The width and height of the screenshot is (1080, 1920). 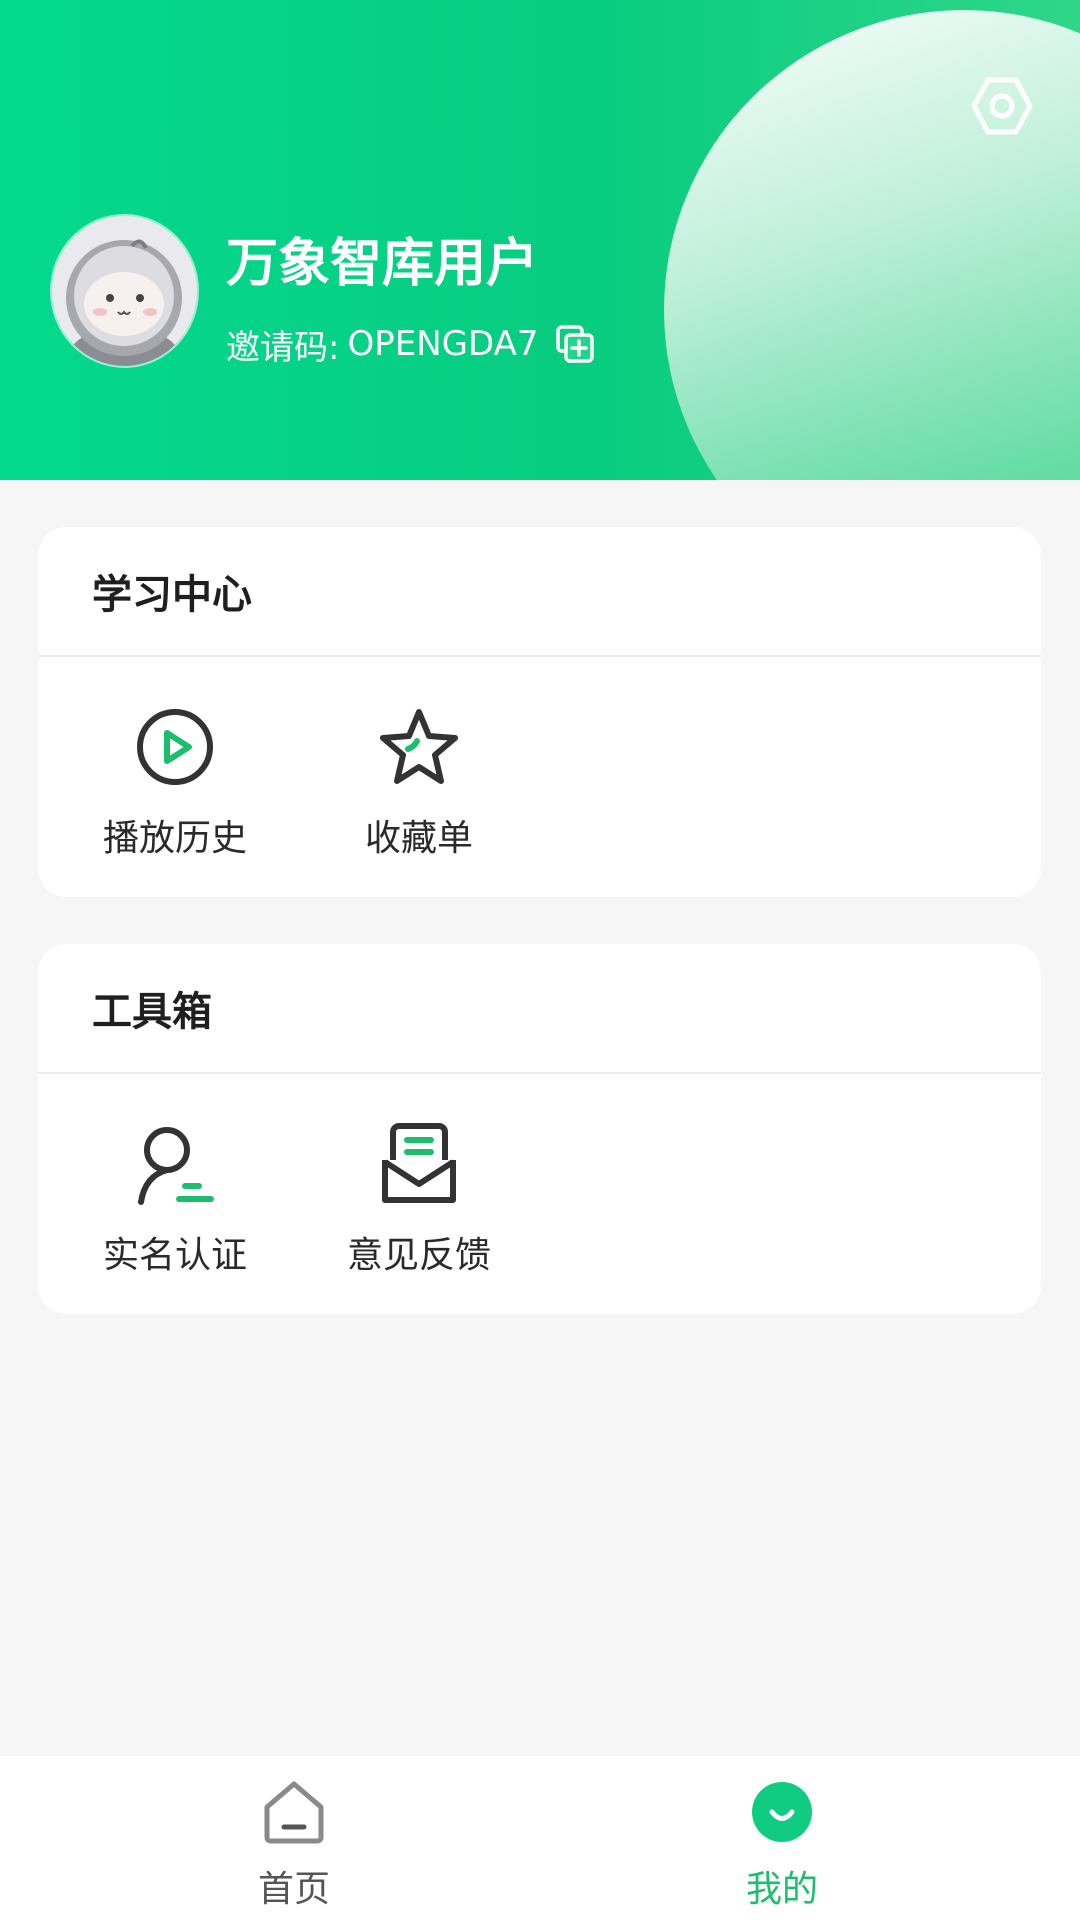 I want to click on play-history-label: 播放历史, so click(x=174, y=838).